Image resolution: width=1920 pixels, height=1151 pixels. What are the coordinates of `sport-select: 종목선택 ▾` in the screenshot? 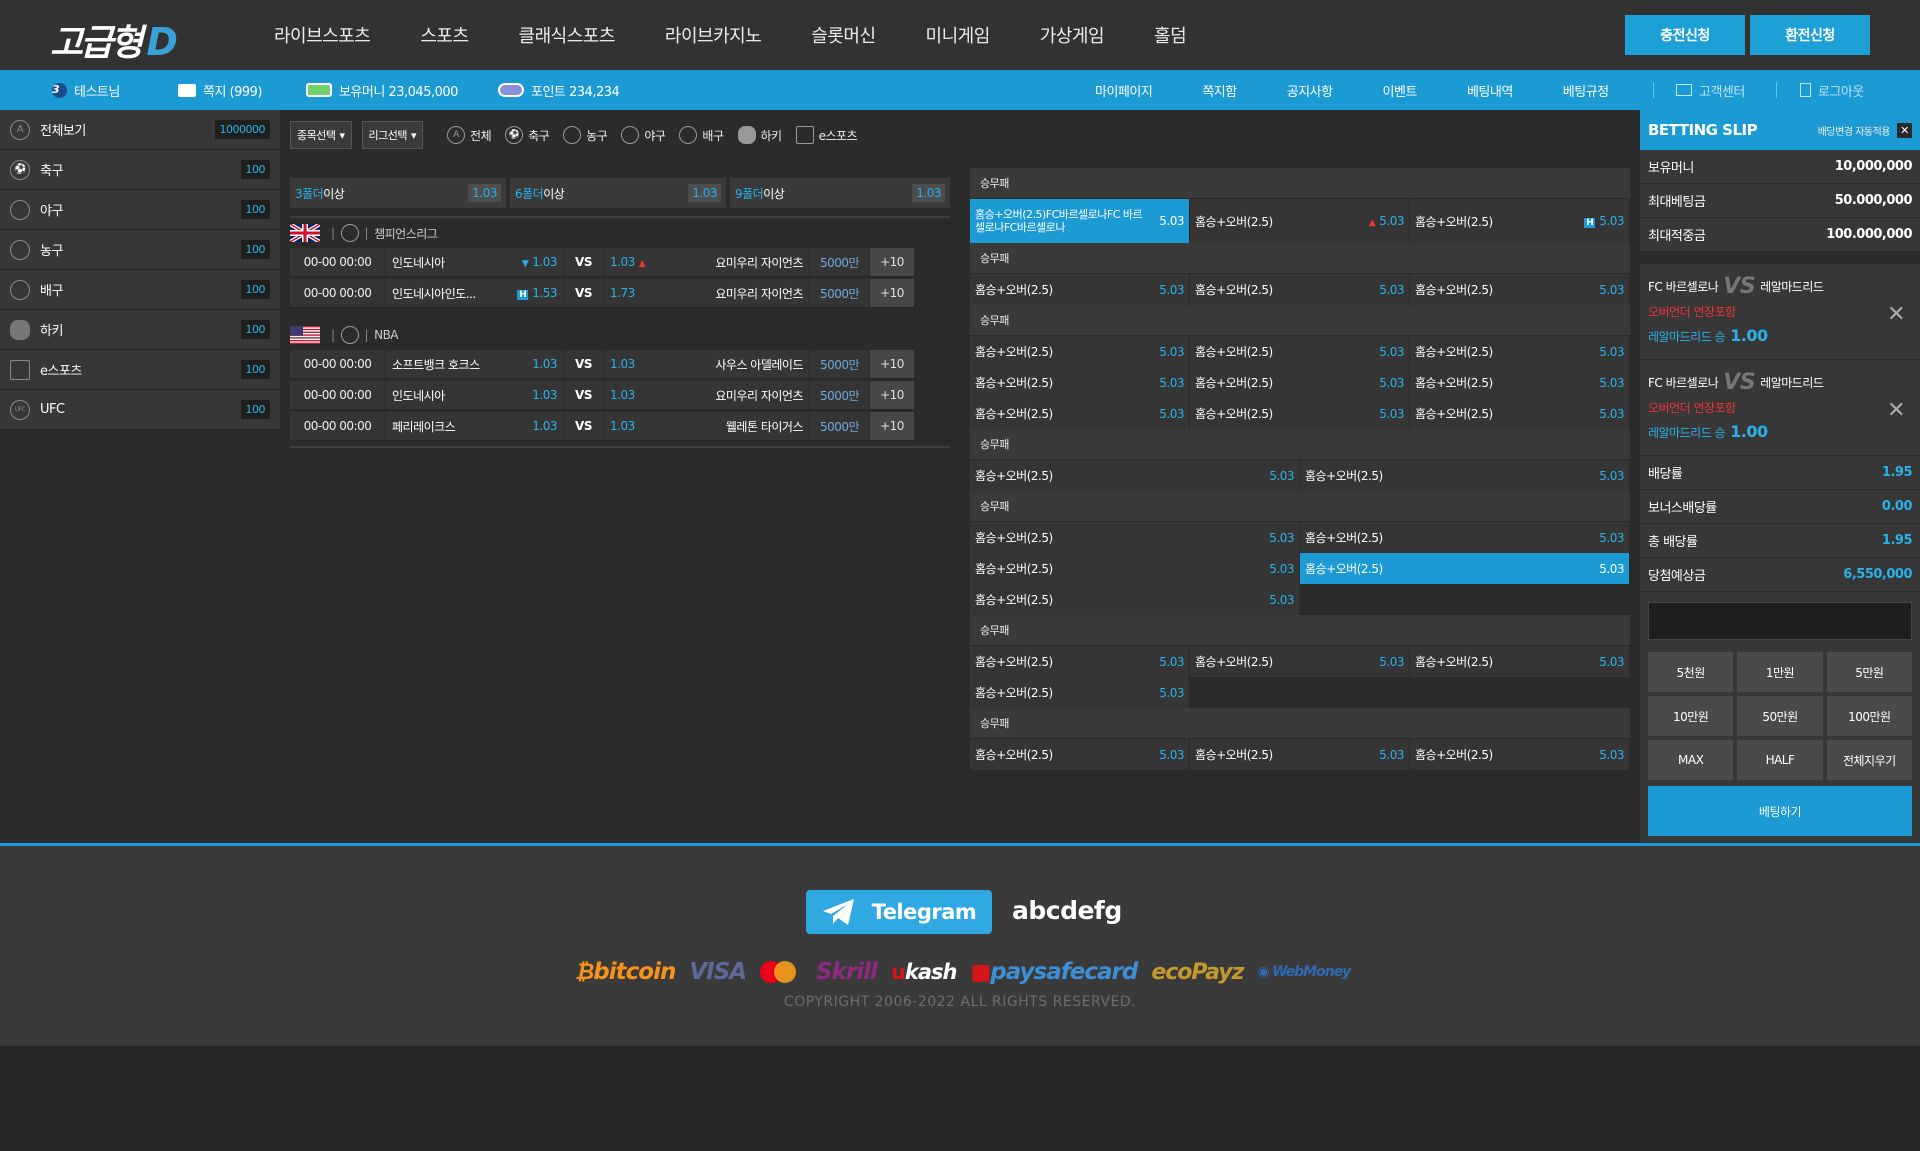 It's located at (321, 135).